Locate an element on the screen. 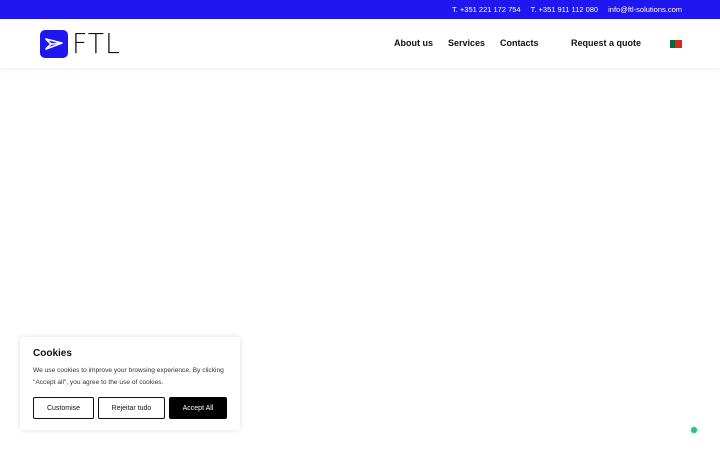 Image resolution: width=720 pixels, height=450 pixels. reject-all-button: Rejeitar tudo is located at coordinates (131, 408).